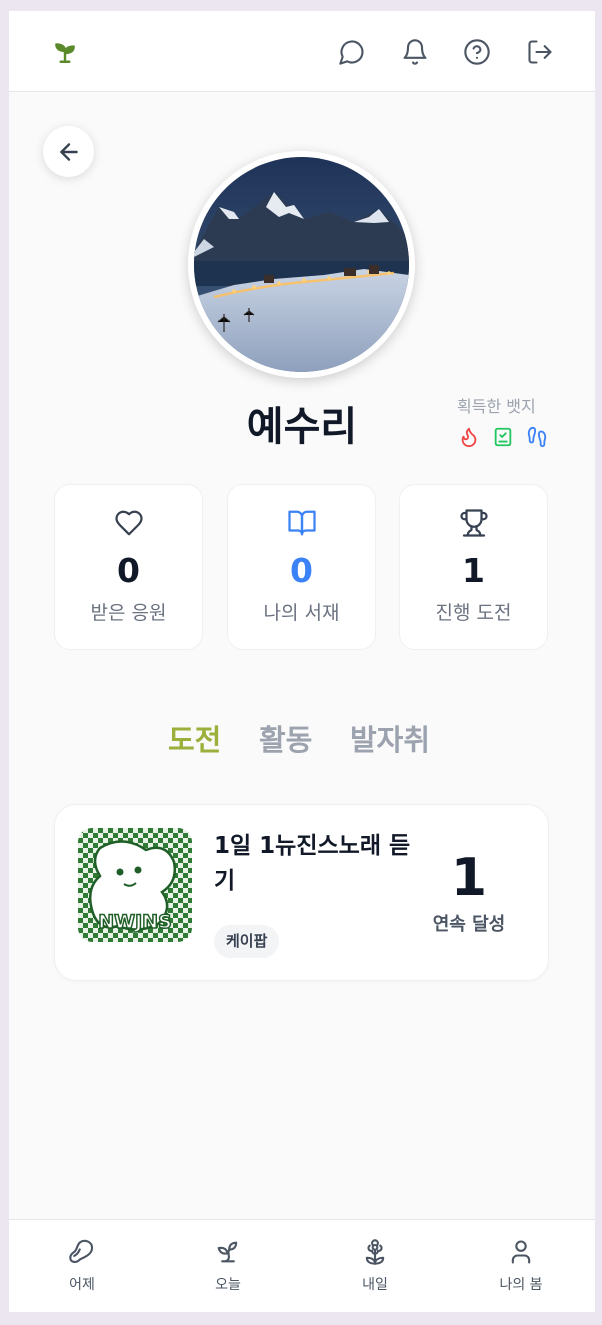 This screenshot has height=1325, width=602. What do you see at coordinates (496, 406) in the screenshot?
I see `badges-label: 획득한 뱃지` at bounding box center [496, 406].